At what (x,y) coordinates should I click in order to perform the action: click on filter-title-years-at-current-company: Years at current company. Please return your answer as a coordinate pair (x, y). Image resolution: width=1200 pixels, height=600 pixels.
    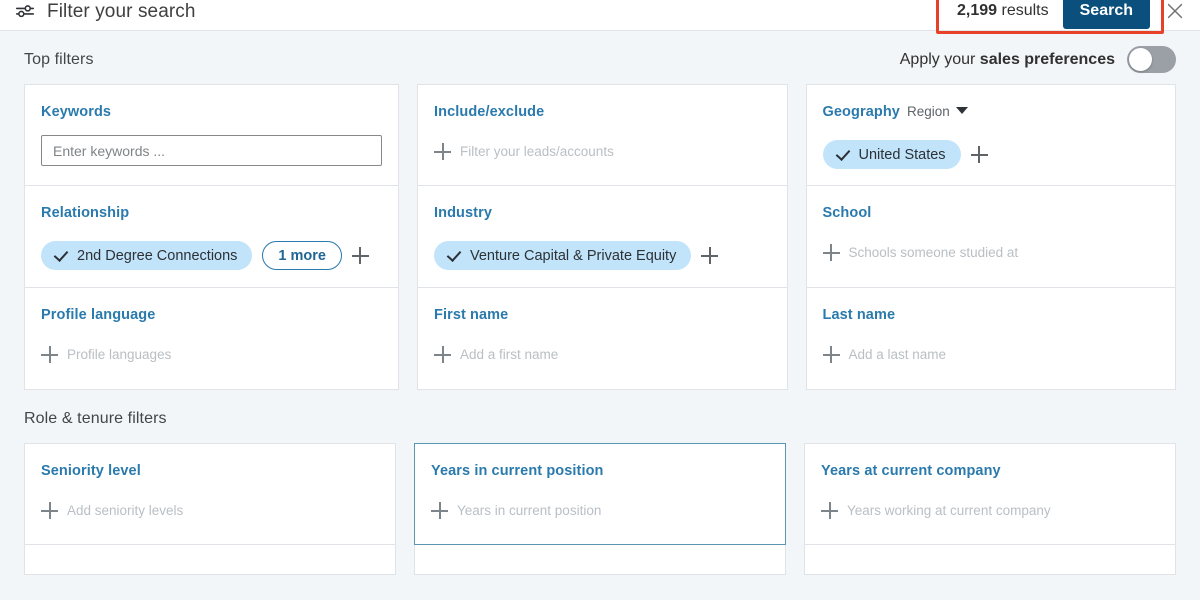
    Looking at the image, I should click on (911, 471).